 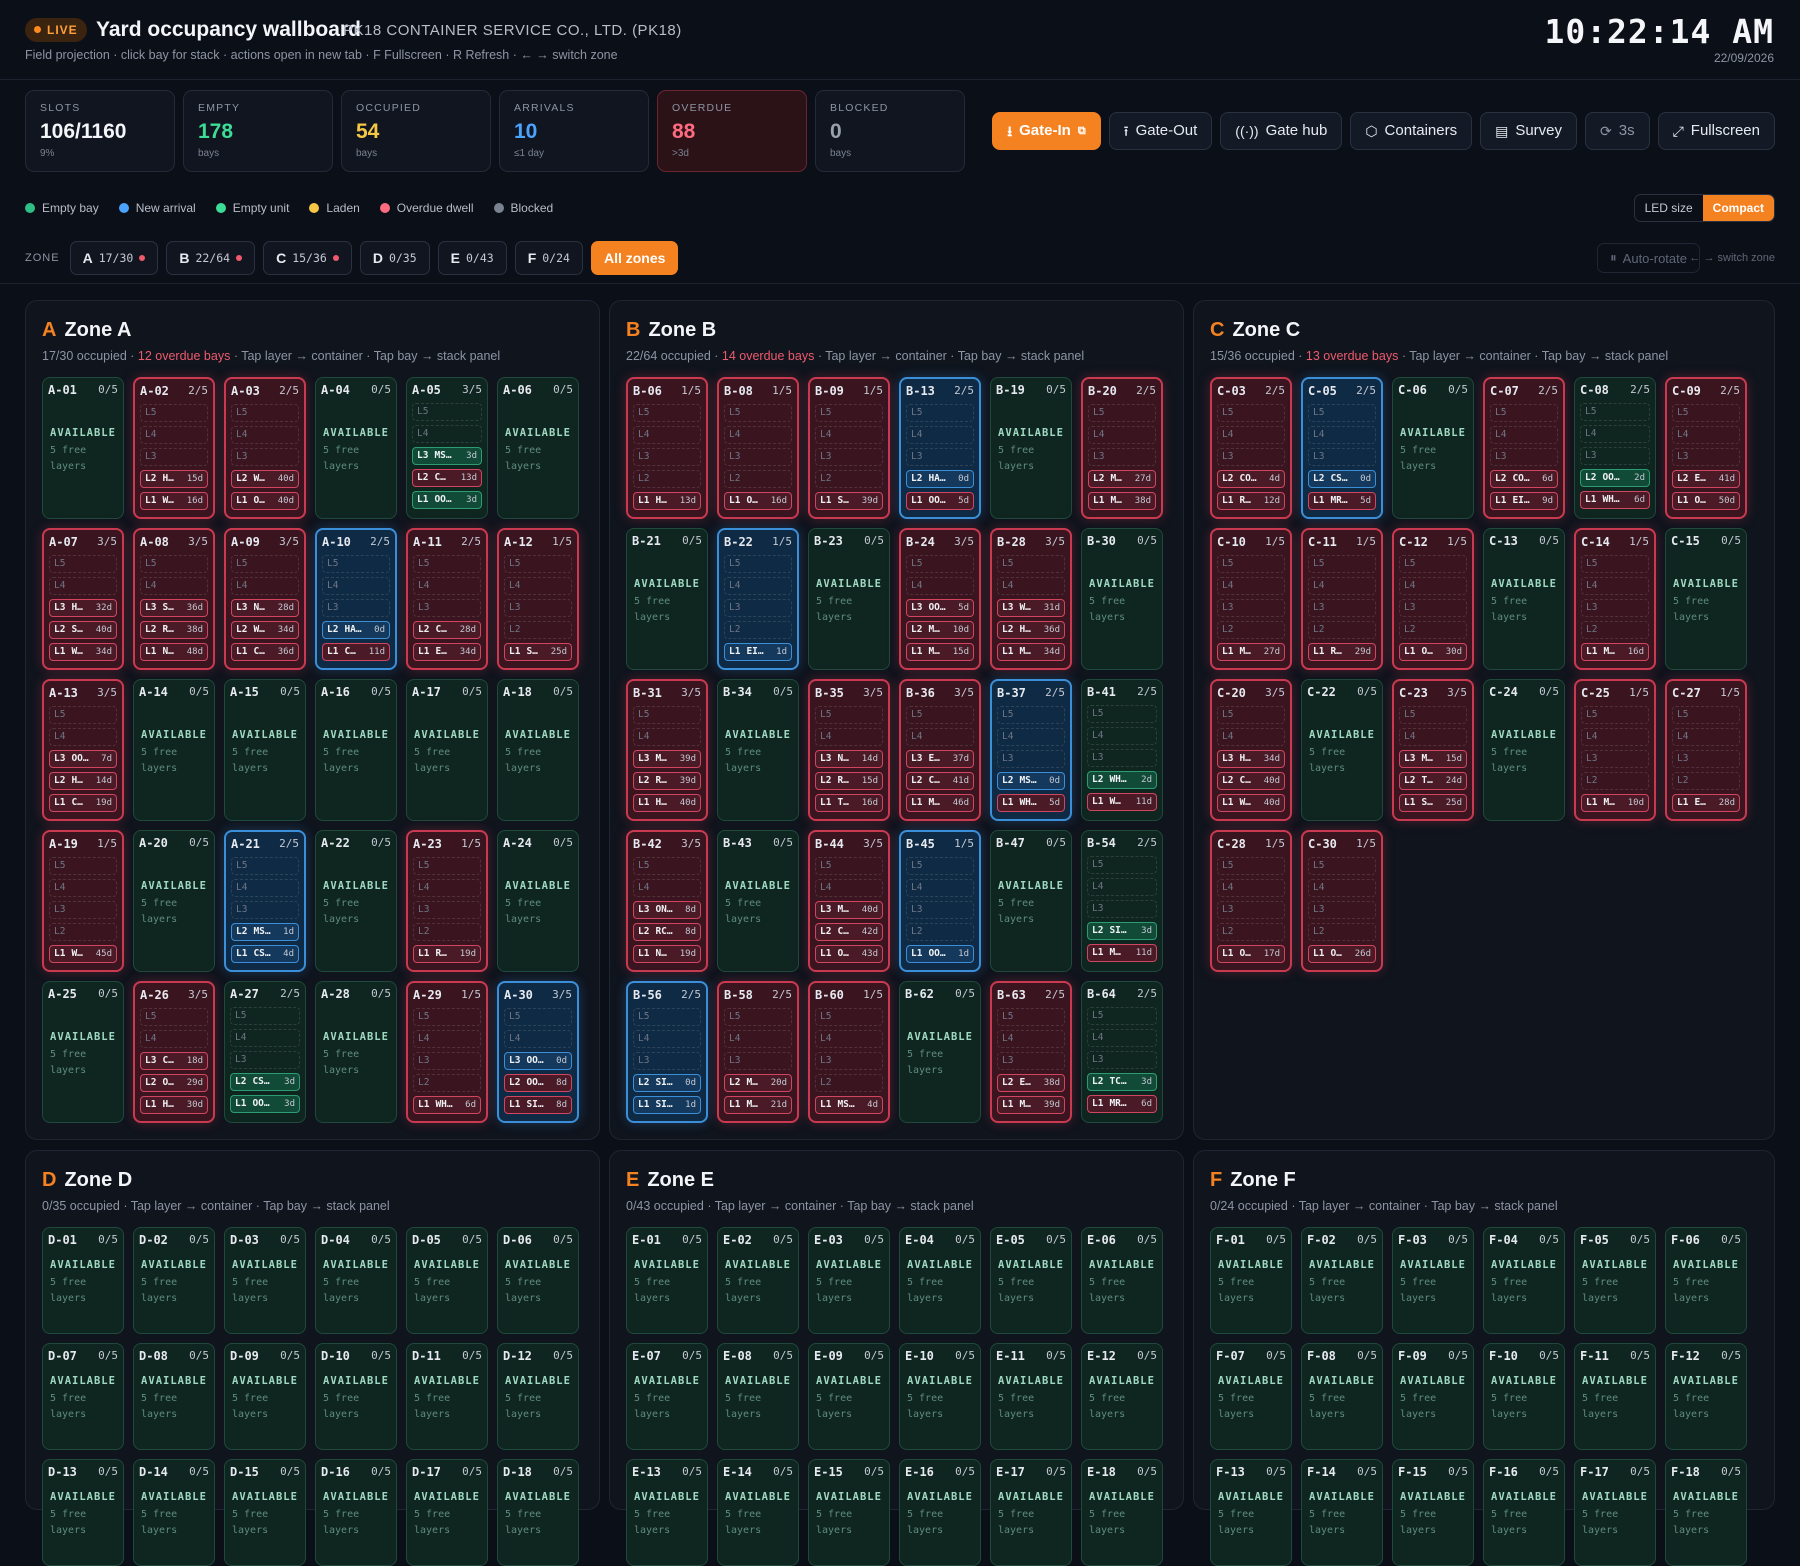 What do you see at coordinates (447, 1052) in the screenshot?
I see `bay-a-29: A-29 1/5 L5 L4 L3 L2 L1 WH… 6d` at bounding box center [447, 1052].